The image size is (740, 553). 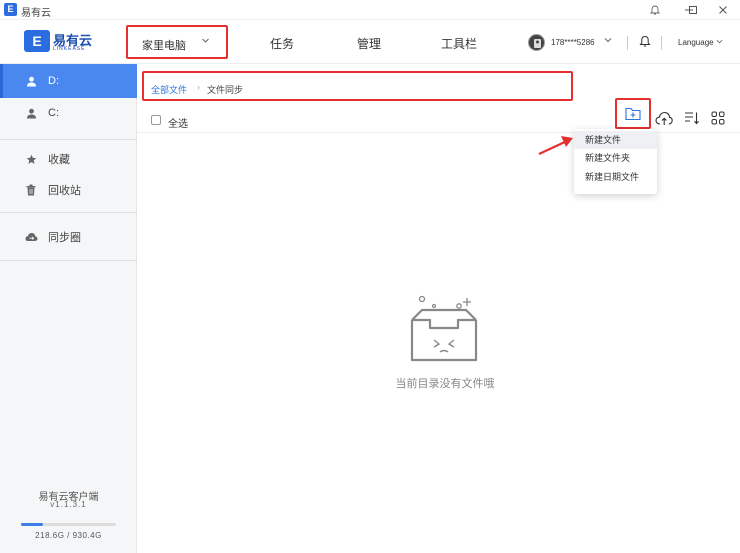 I want to click on sidebar-item-drive-c: C:, so click(x=68, y=113).